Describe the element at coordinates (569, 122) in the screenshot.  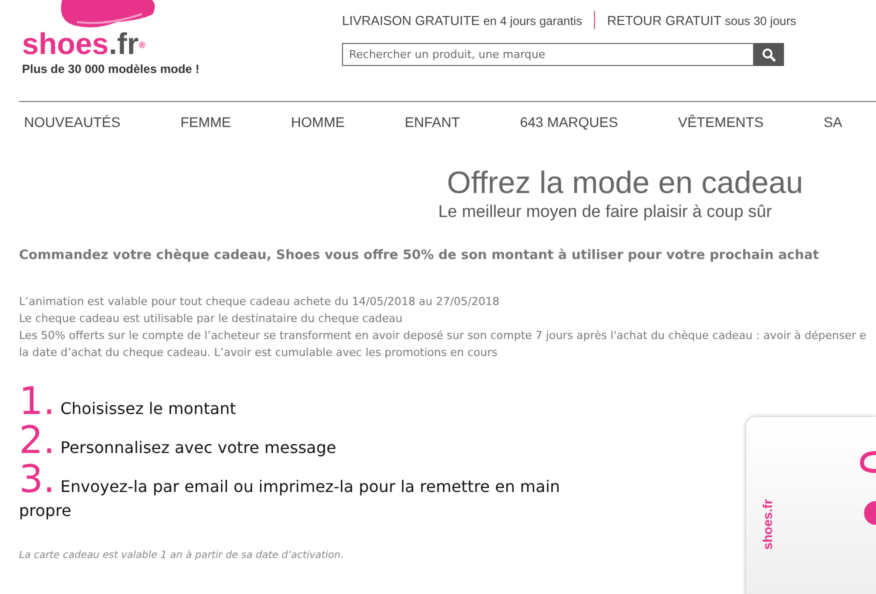
I see `nav-link: 643 MARQUES` at that location.